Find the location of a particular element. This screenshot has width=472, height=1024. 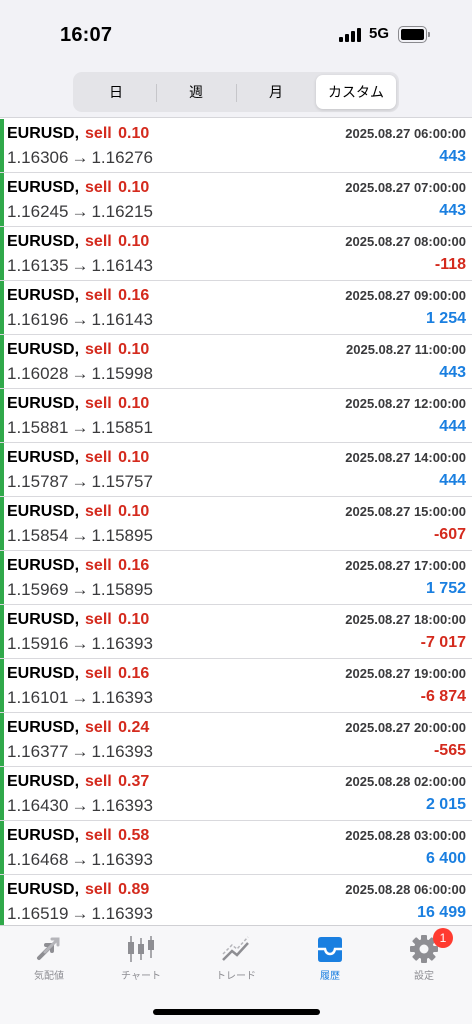

tab-settings: 1 設定 is located at coordinates (424, 957).